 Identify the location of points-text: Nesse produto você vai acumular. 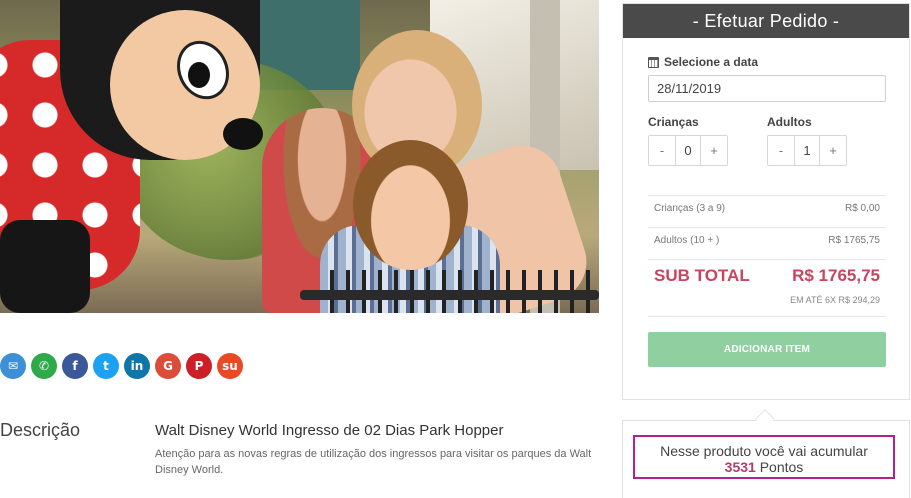
(764, 451).